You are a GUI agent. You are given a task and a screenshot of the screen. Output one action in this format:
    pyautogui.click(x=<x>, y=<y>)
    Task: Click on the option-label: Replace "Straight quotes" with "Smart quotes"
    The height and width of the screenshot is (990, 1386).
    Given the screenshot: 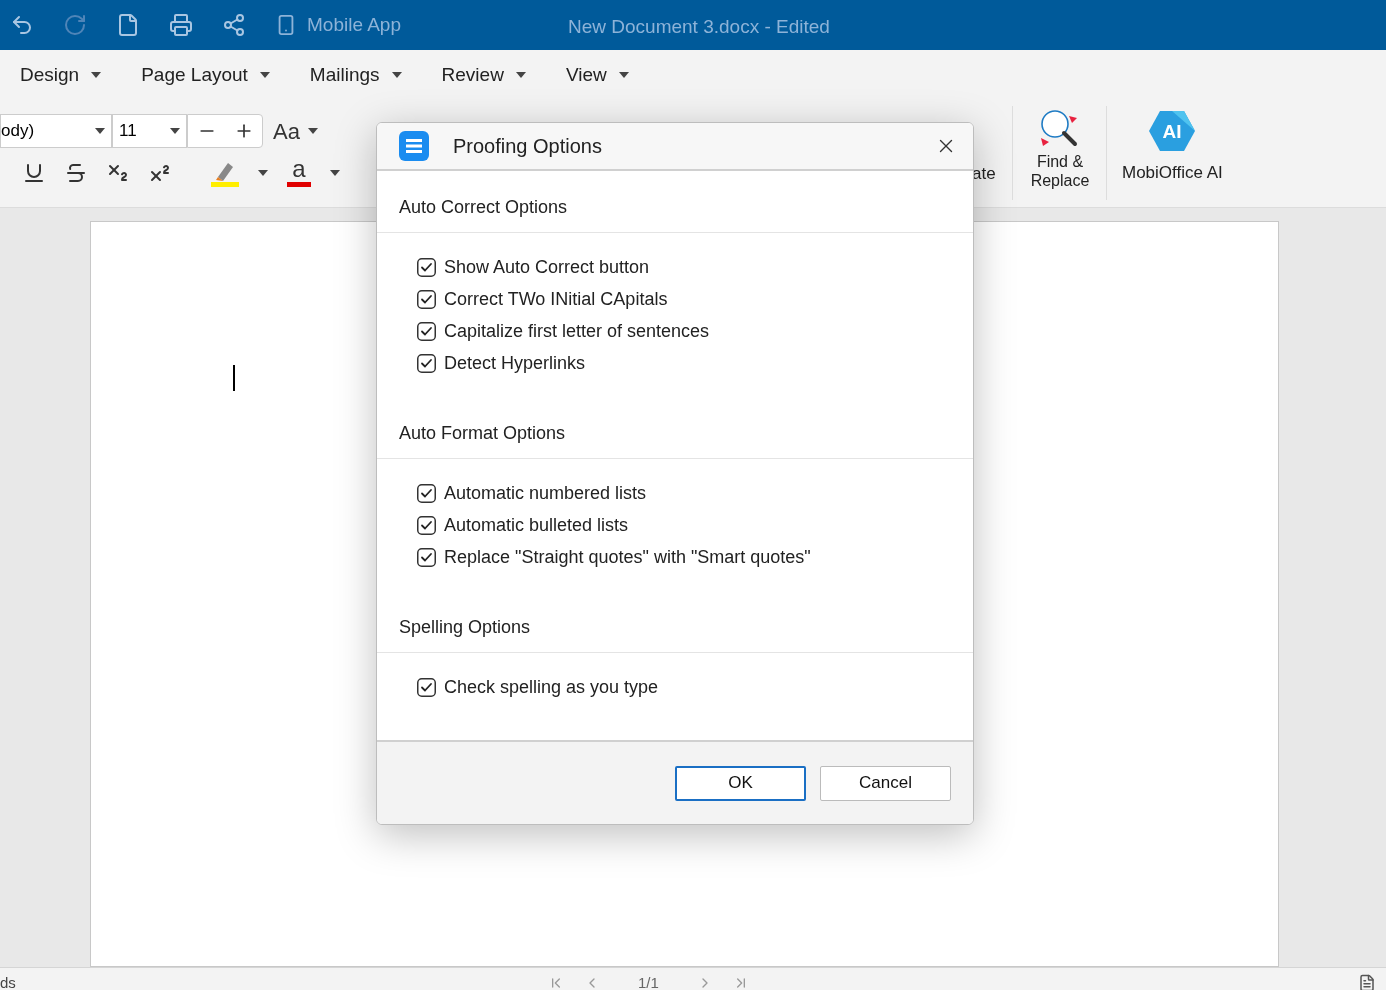 What is the action you would take?
    pyautogui.click(x=627, y=557)
    